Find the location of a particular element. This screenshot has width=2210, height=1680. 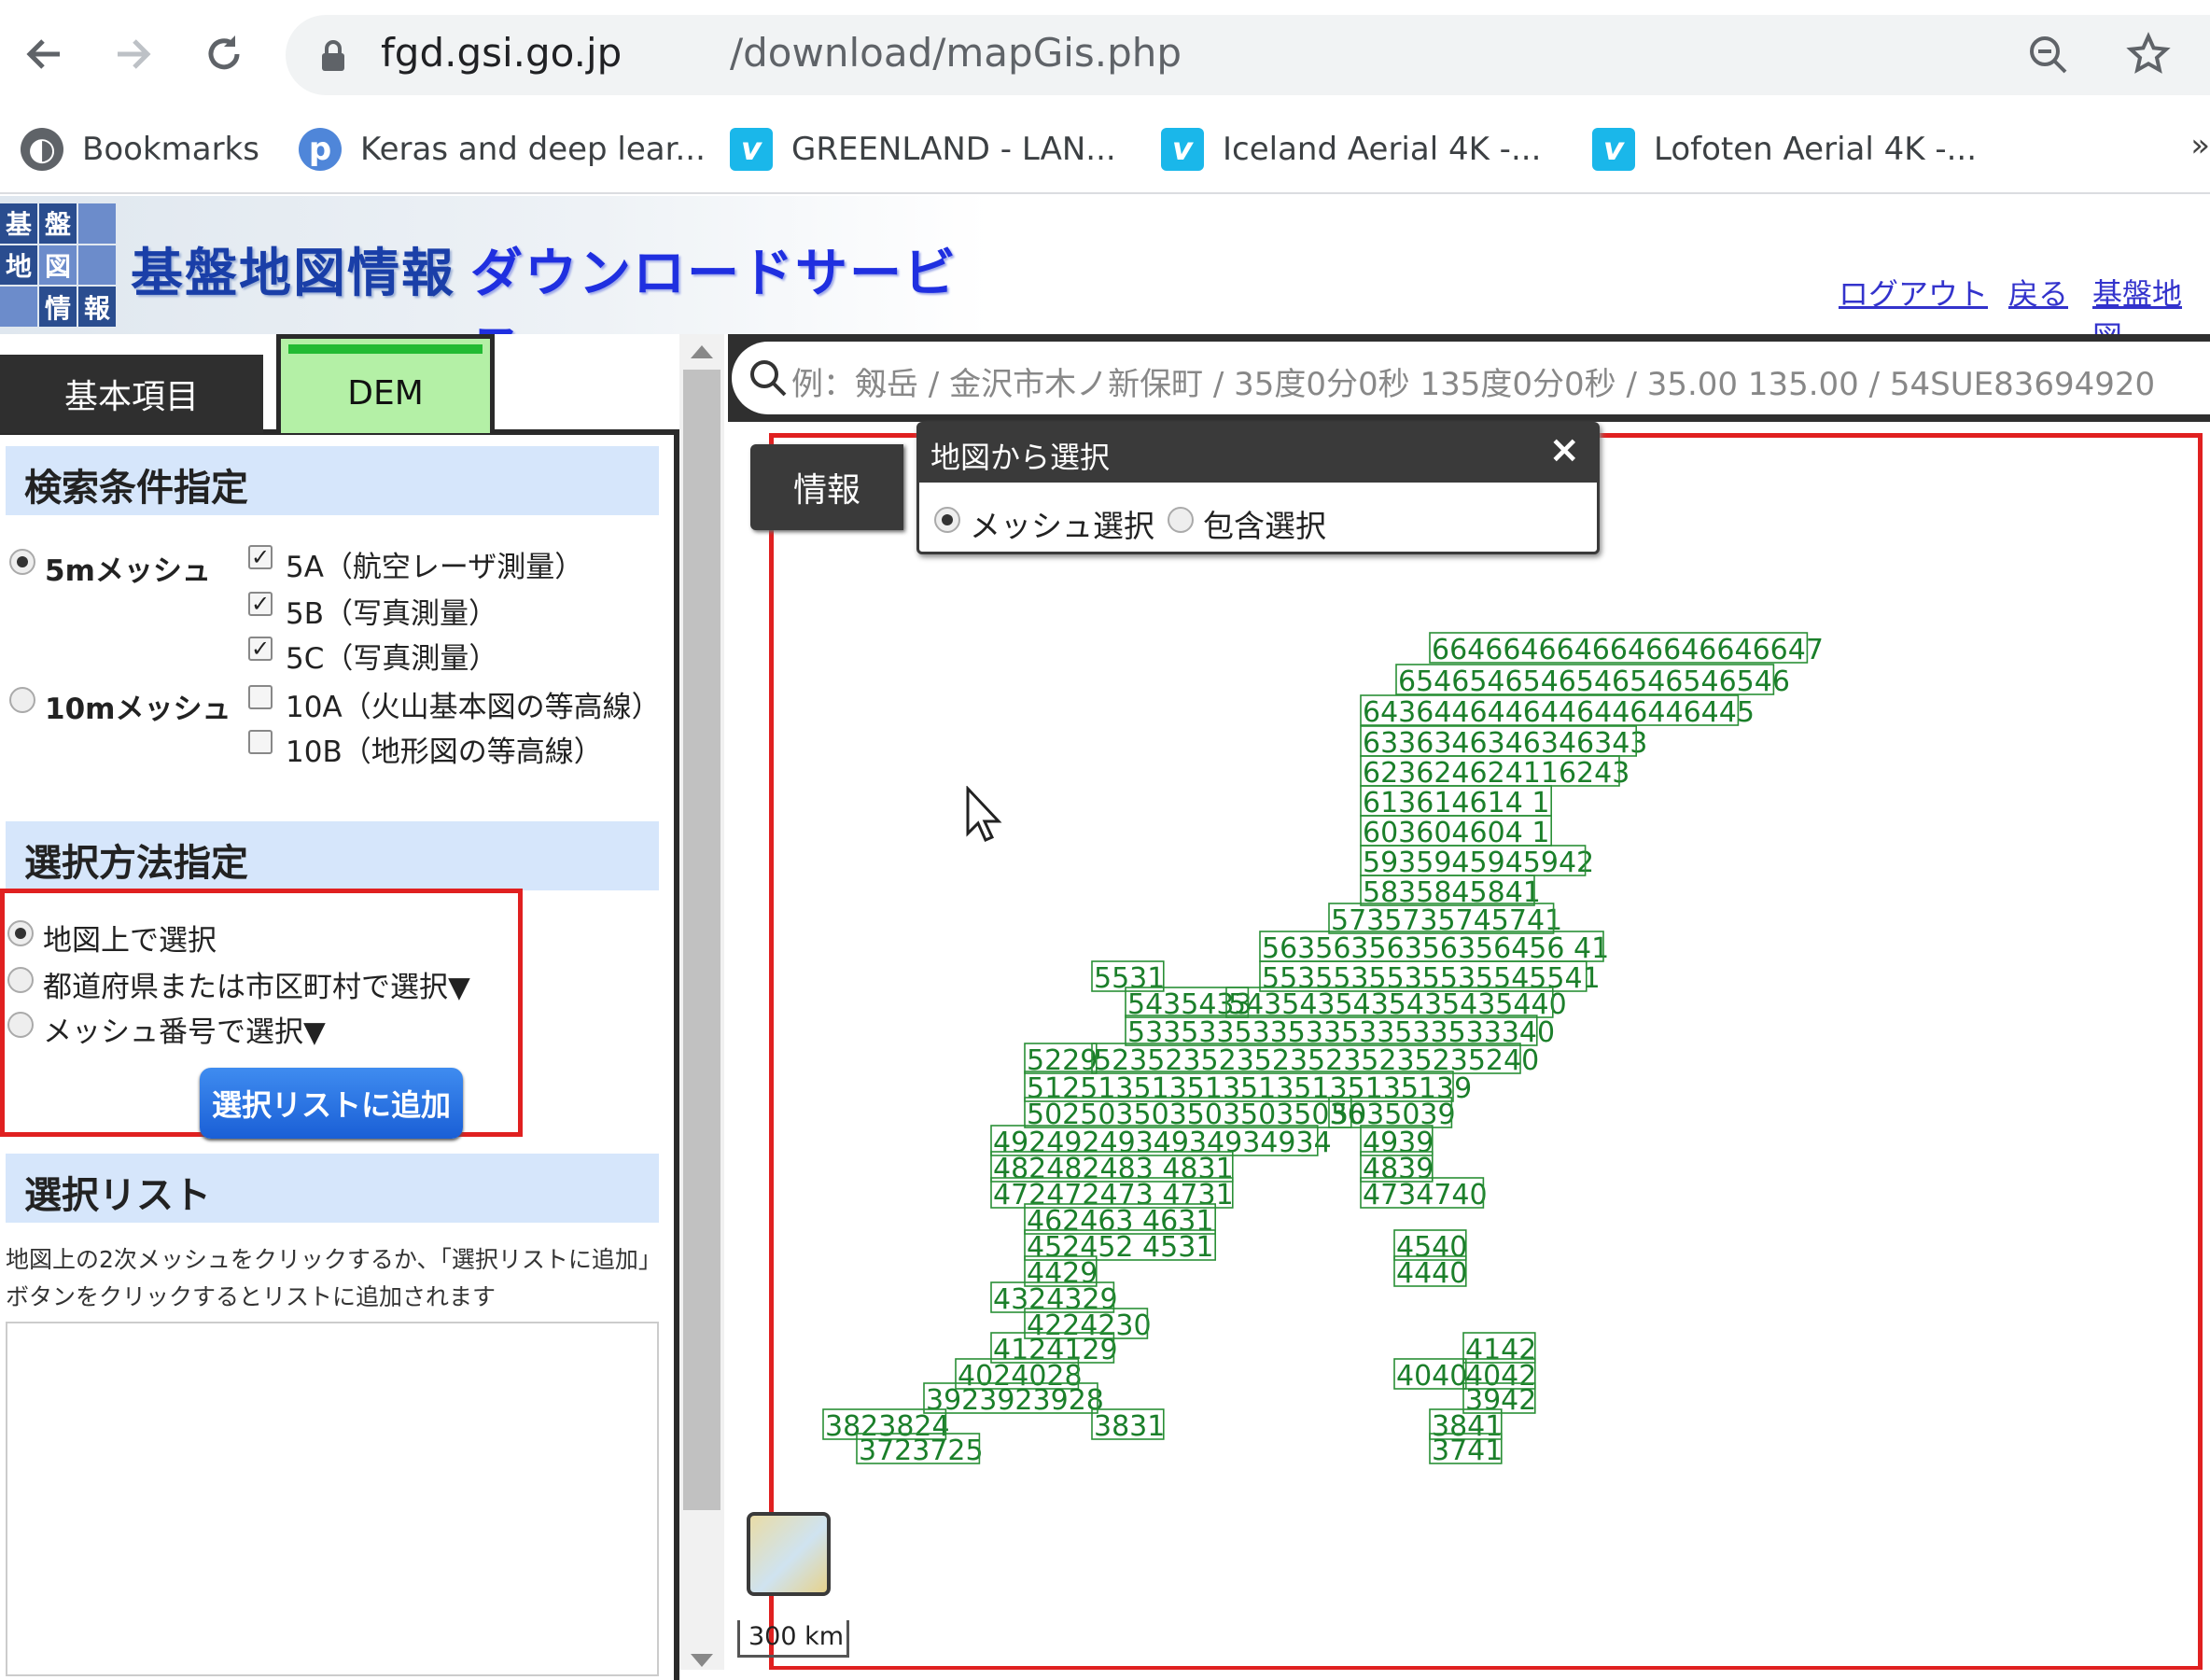

map-select-popup: 地図から選択 × メッシュ選択 包含選択 is located at coordinates (1258, 488).